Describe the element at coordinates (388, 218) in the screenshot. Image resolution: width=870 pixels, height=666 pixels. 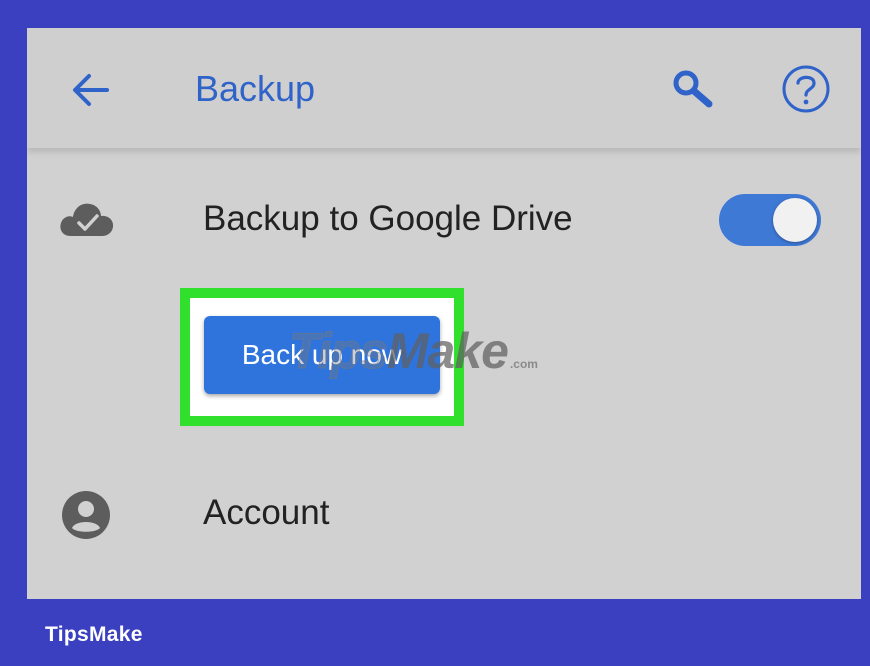
I see `backup-to-drive-label: Backup to Google Drive` at that location.